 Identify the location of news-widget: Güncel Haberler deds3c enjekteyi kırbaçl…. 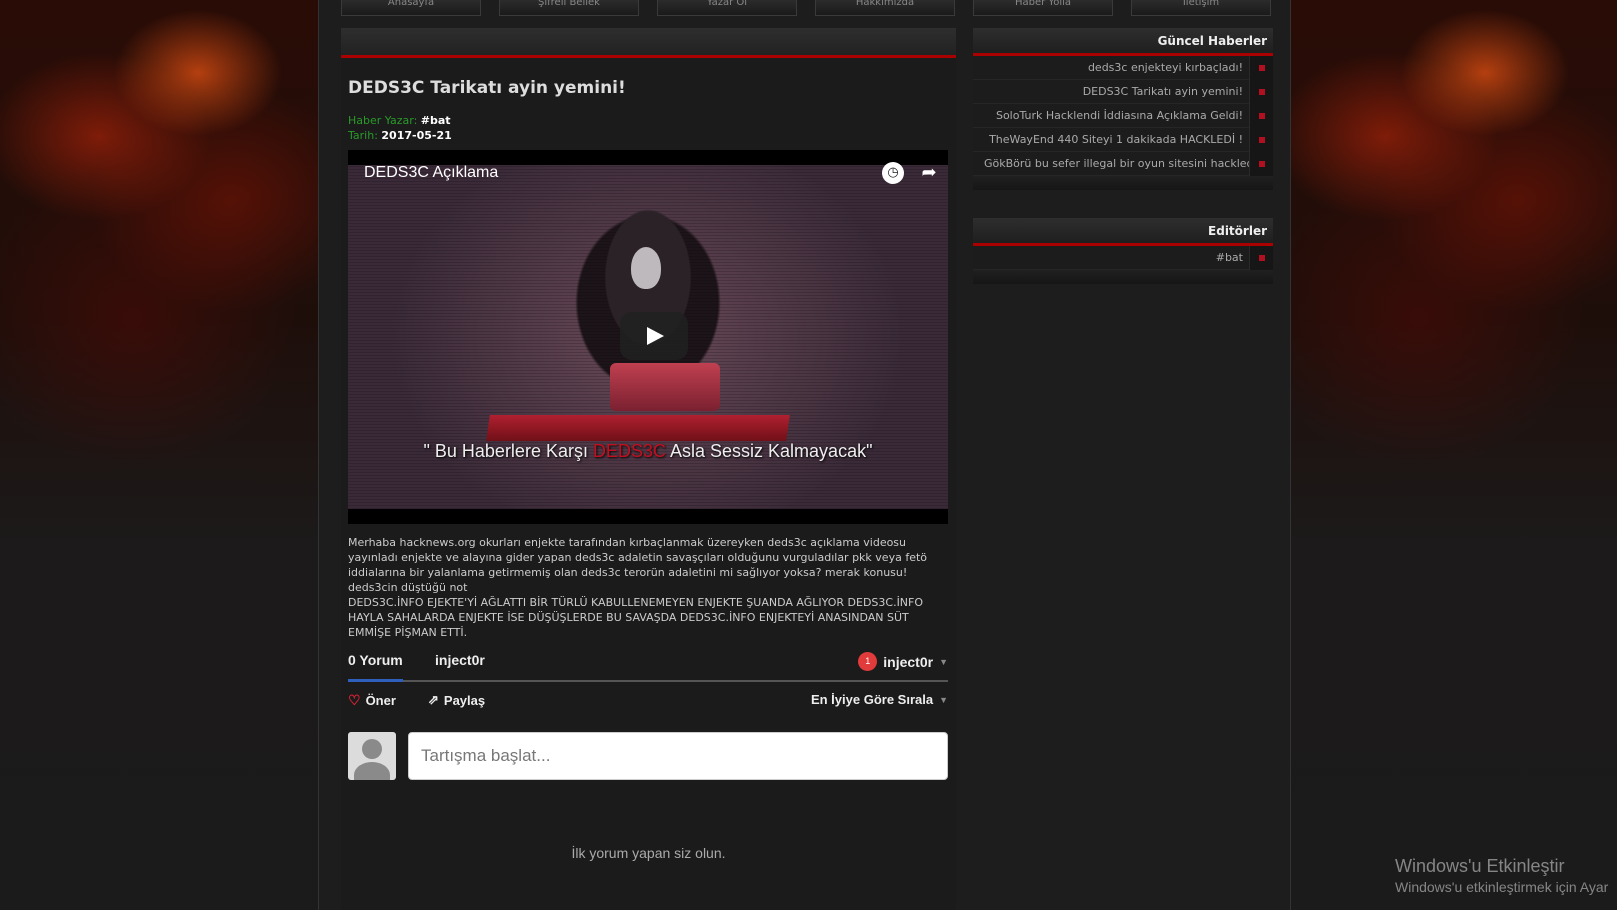
(1123, 109).